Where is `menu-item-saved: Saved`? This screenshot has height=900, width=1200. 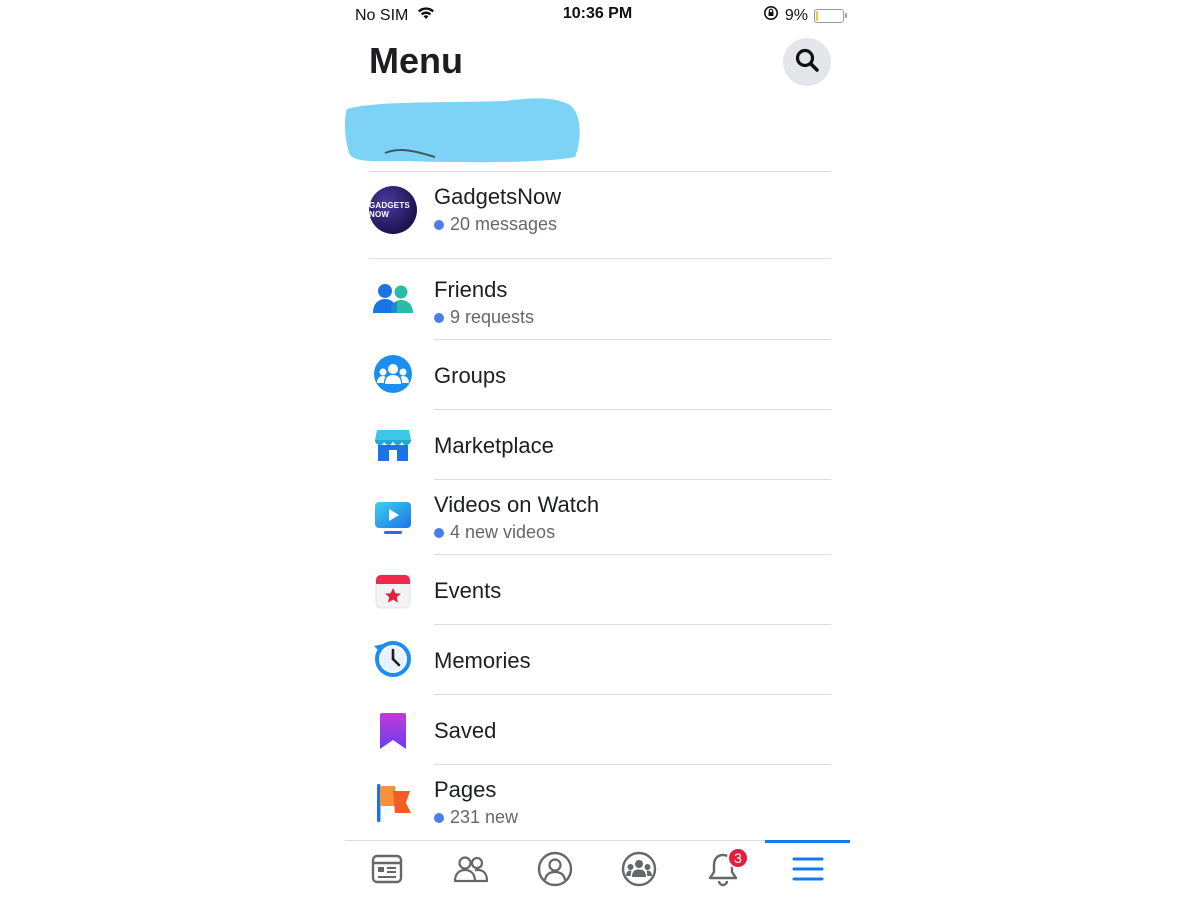
menu-item-saved: Saved is located at coordinates (597, 729).